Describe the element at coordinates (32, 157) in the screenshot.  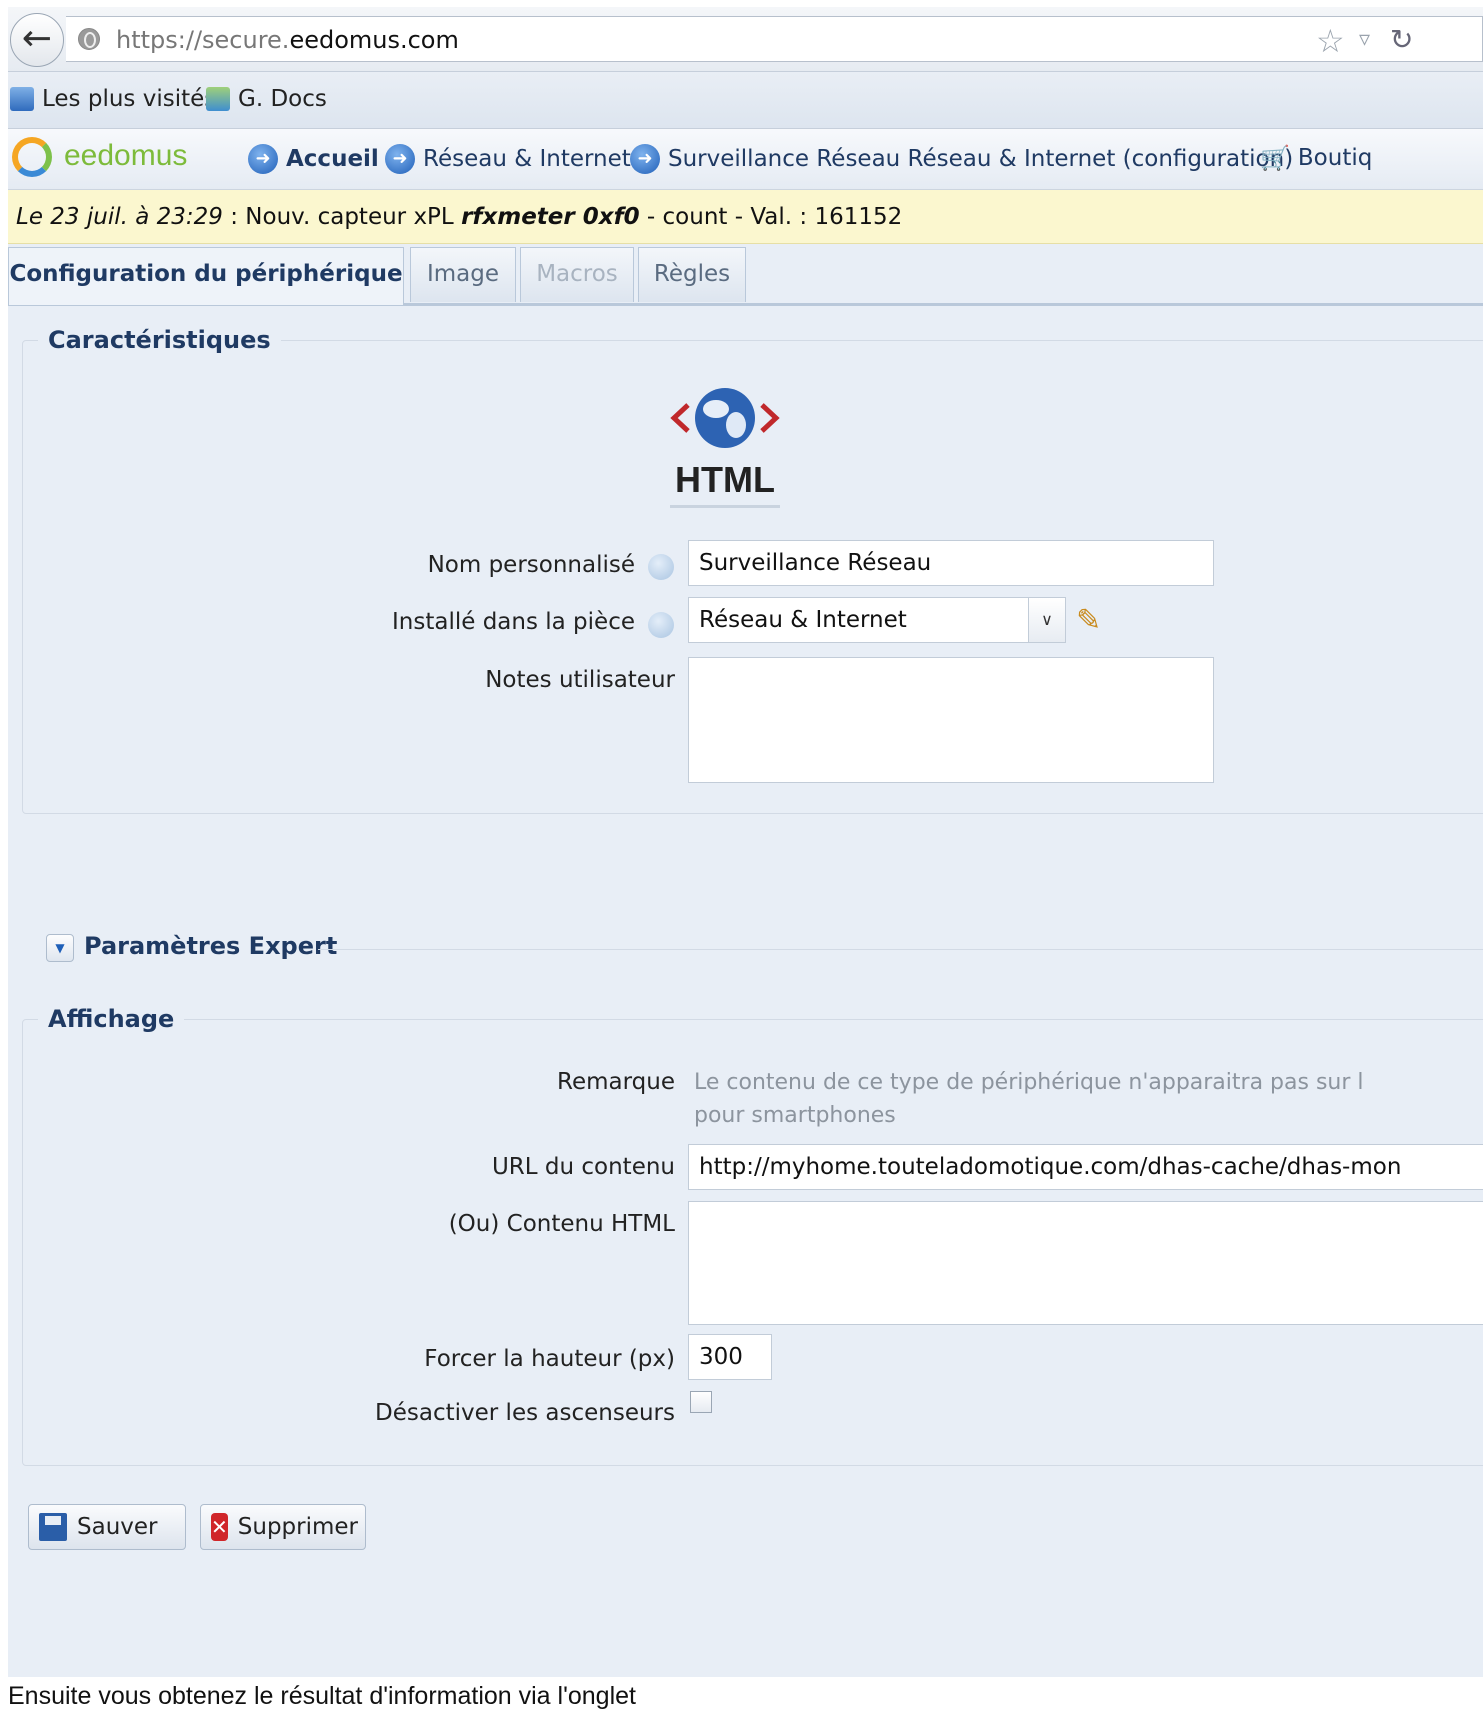
I see `eedomus-logo-icon` at that location.